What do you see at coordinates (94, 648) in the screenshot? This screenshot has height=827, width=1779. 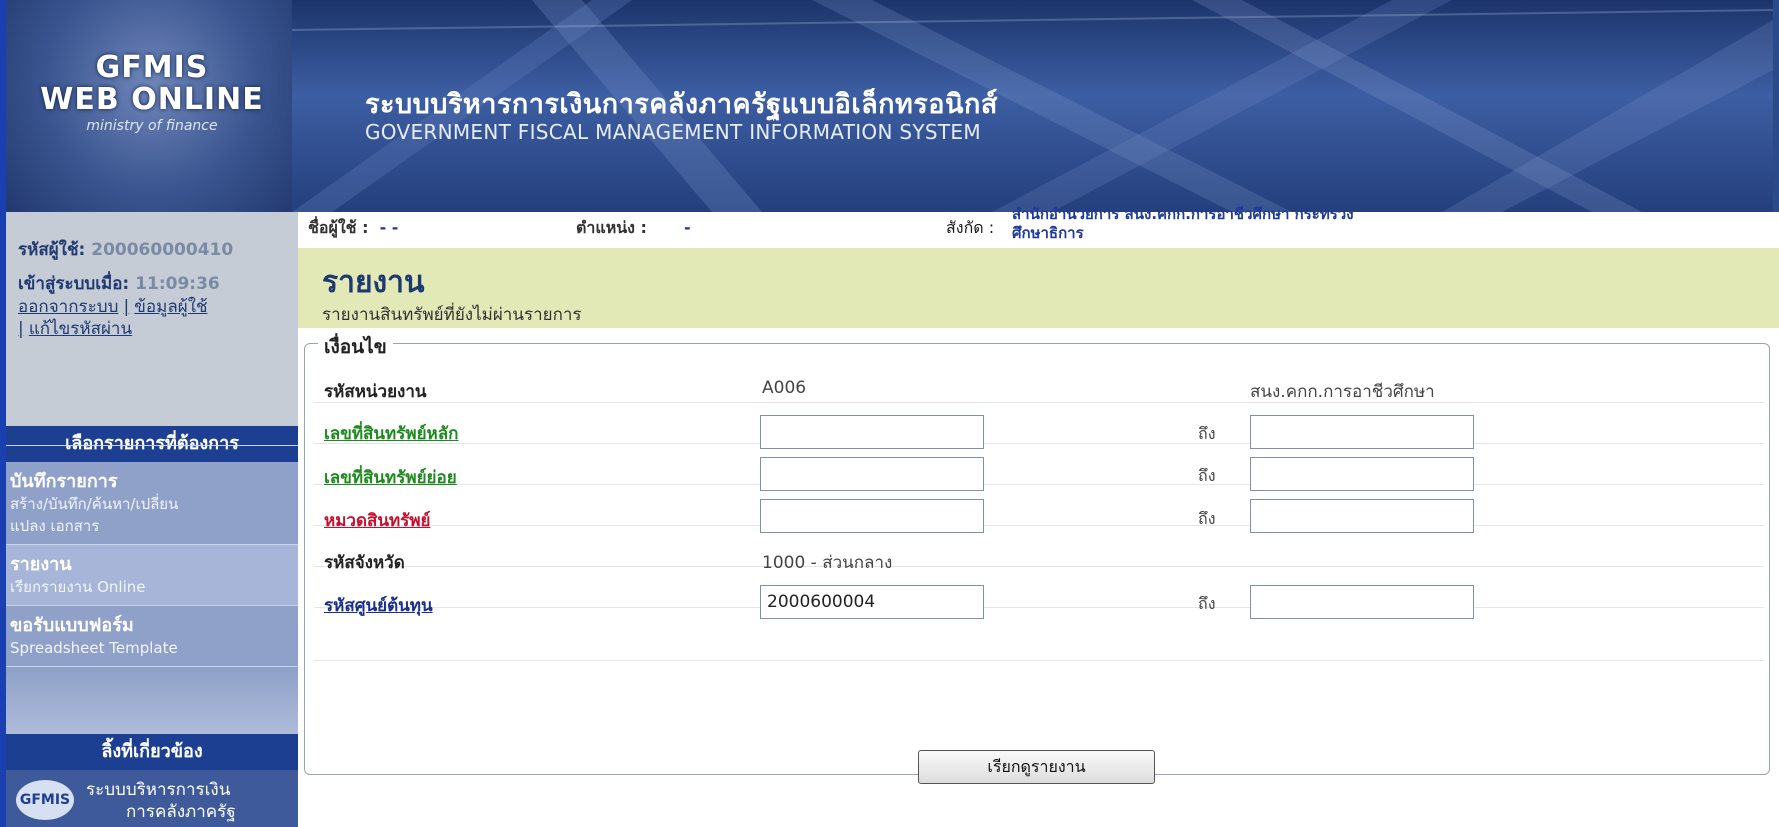 I see `menu-item-description: Spreadsheet Template` at bounding box center [94, 648].